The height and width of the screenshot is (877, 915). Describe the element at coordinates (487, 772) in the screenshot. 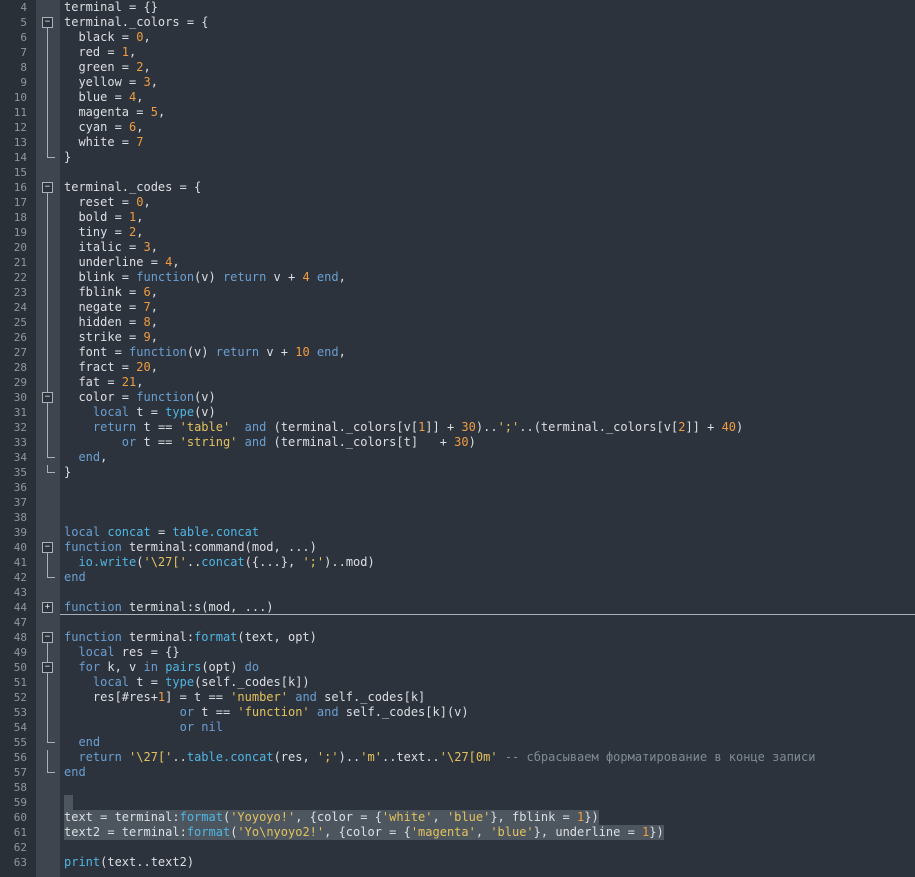

I see `code-text-area: end` at that location.